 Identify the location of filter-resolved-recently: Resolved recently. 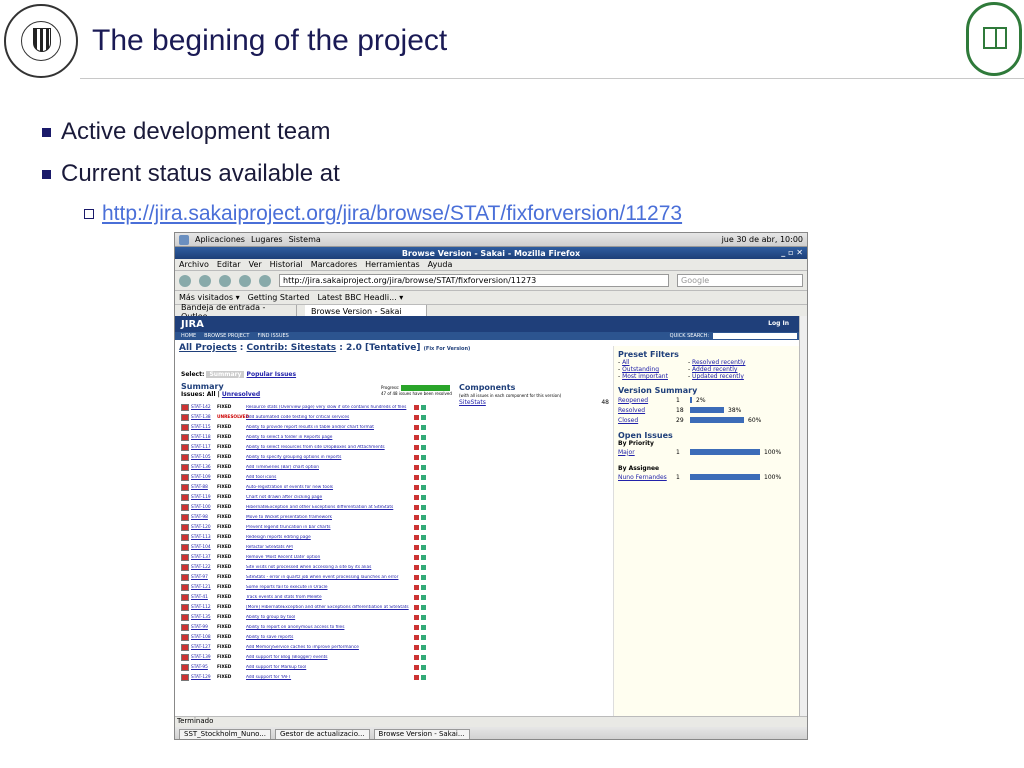
(718, 362).